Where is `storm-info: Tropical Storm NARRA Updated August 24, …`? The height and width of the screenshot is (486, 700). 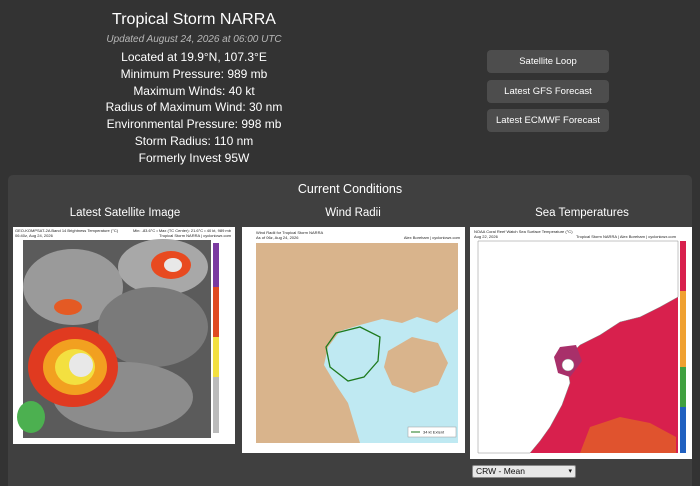 storm-info: Tropical Storm NARRA Updated August 24, … is located at coordinates (194, 87).